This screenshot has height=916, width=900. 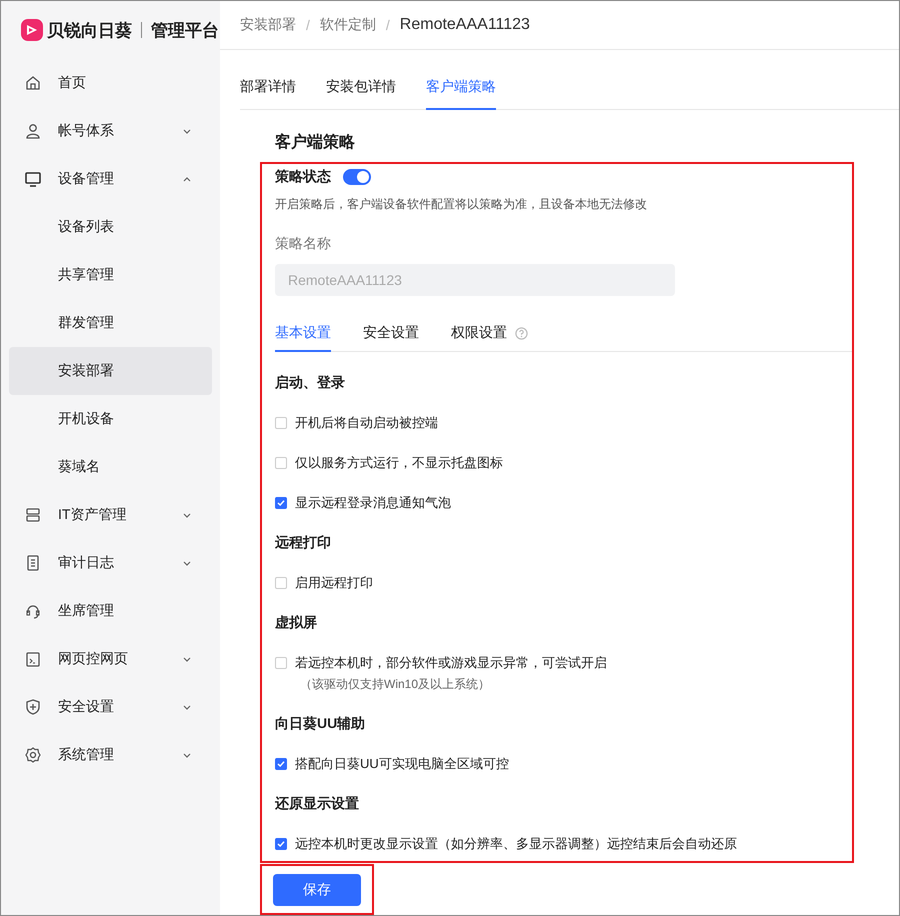 I want to click on sidebar-item: 坐席管理, so click(x=110, y=611).